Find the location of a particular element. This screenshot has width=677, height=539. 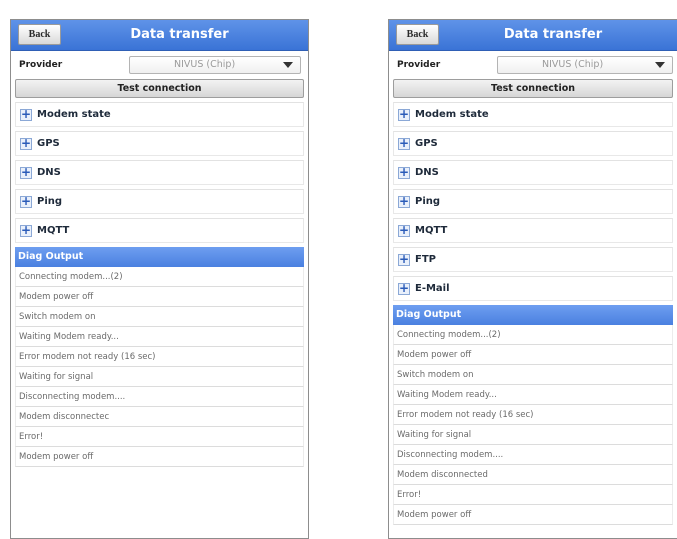

section-label: FTP is located at coordinates (425, 259).